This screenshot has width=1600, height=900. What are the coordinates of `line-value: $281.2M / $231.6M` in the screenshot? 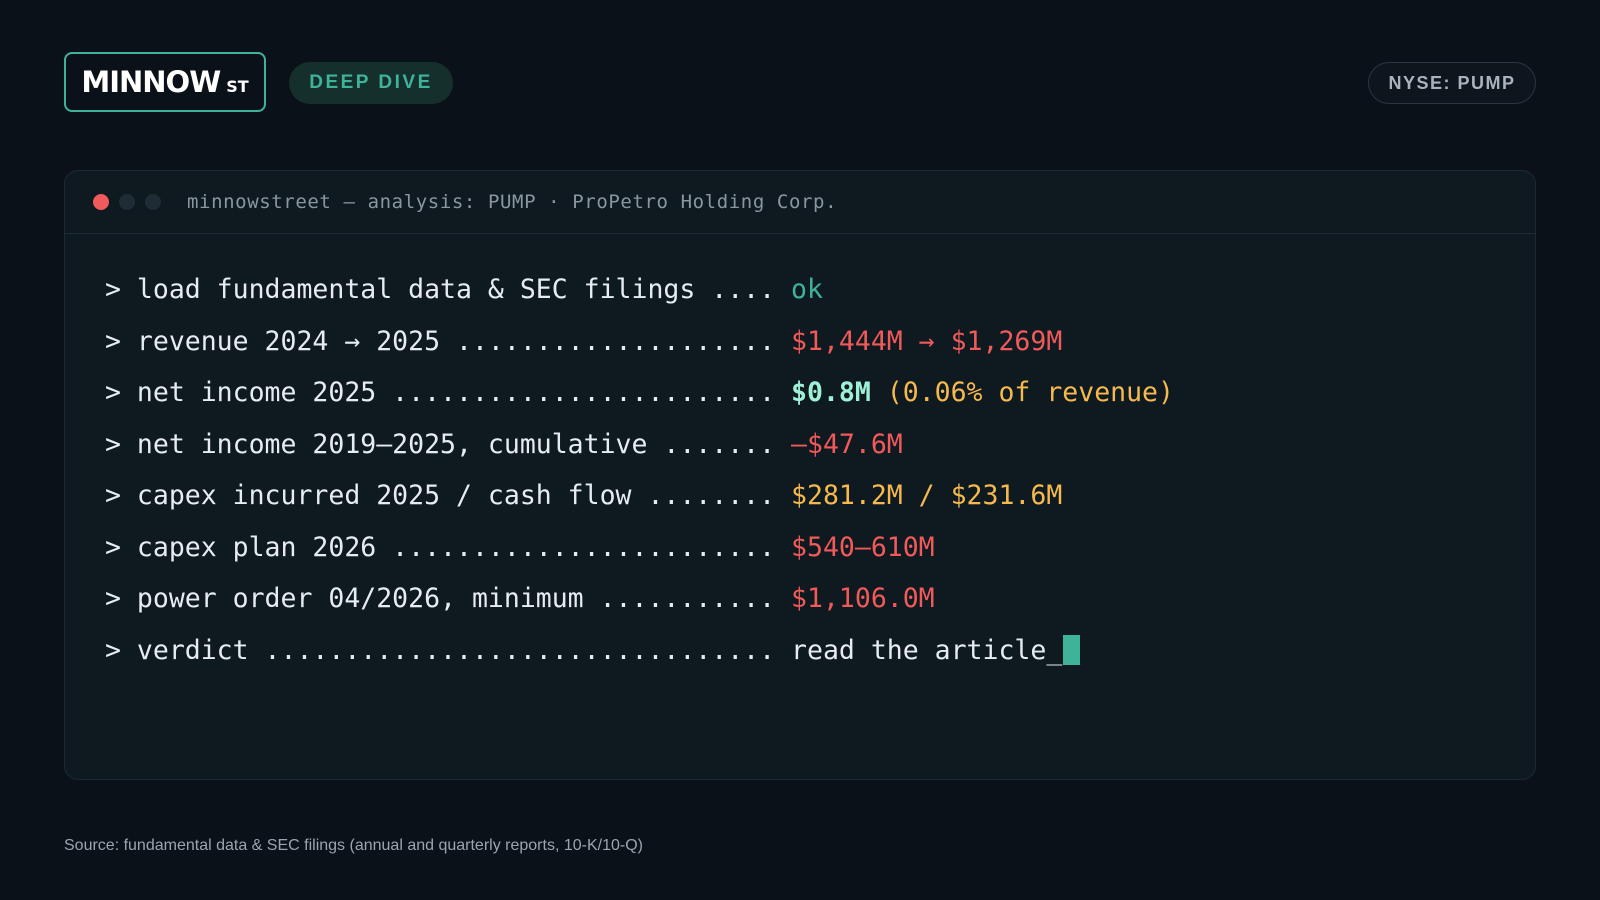 It's located at (927, 495).